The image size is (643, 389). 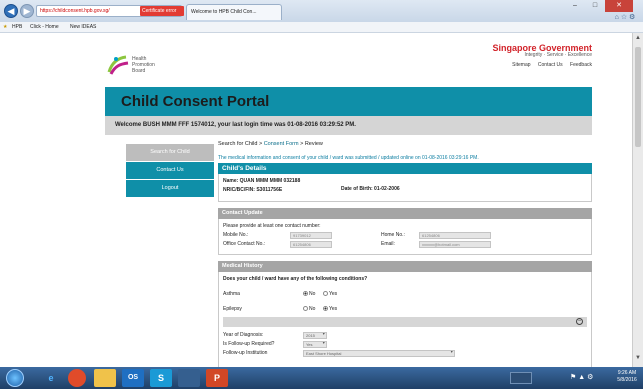 I want to click on epilepsy-no-option: No, so click(x=309, y=309).